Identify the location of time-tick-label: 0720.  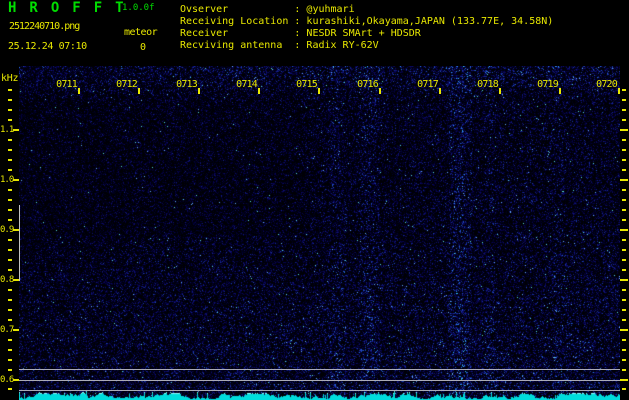
(607, 84).